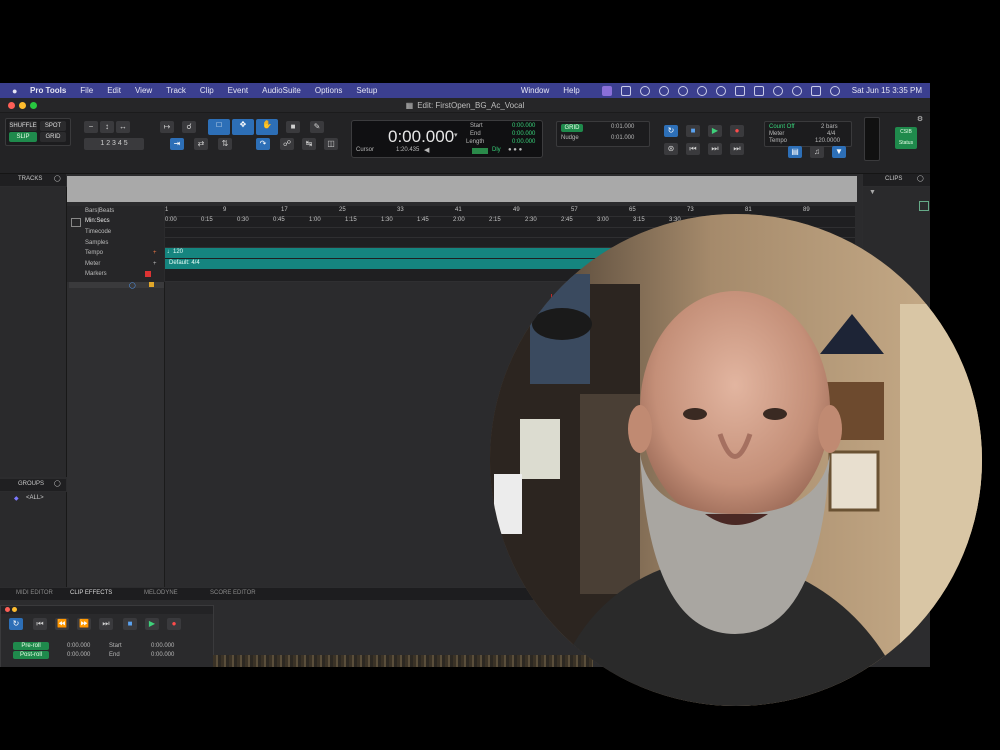 The width and height of the screenshot is (1000, 750). I want to click on menu-audiosuite: AudioSuite, so click(281, 90).